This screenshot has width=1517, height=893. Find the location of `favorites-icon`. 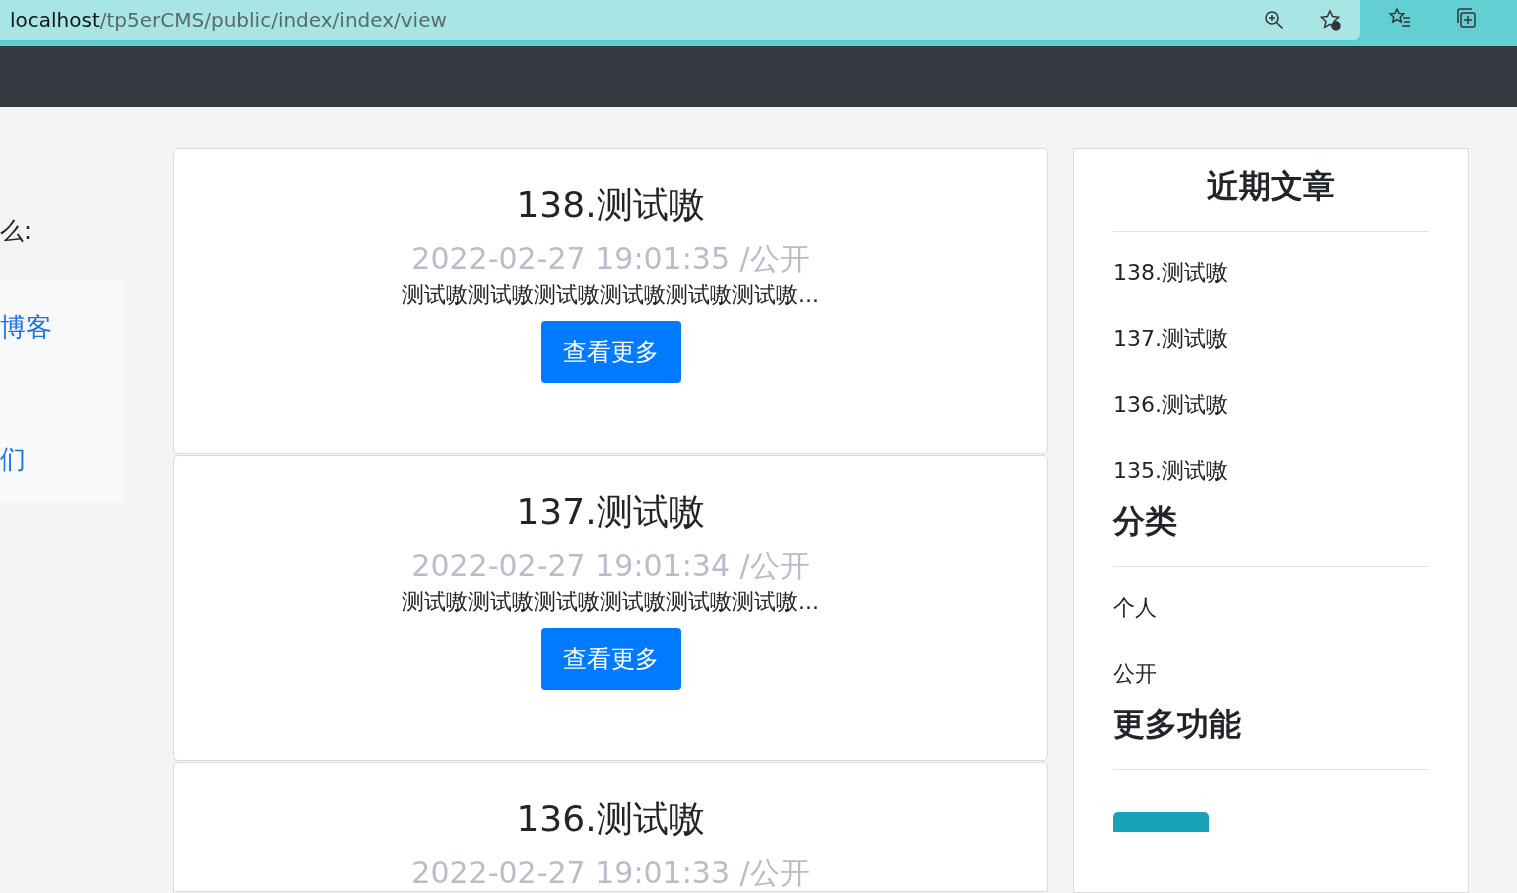

favorites-icon is located at coordinates (1400, 18).